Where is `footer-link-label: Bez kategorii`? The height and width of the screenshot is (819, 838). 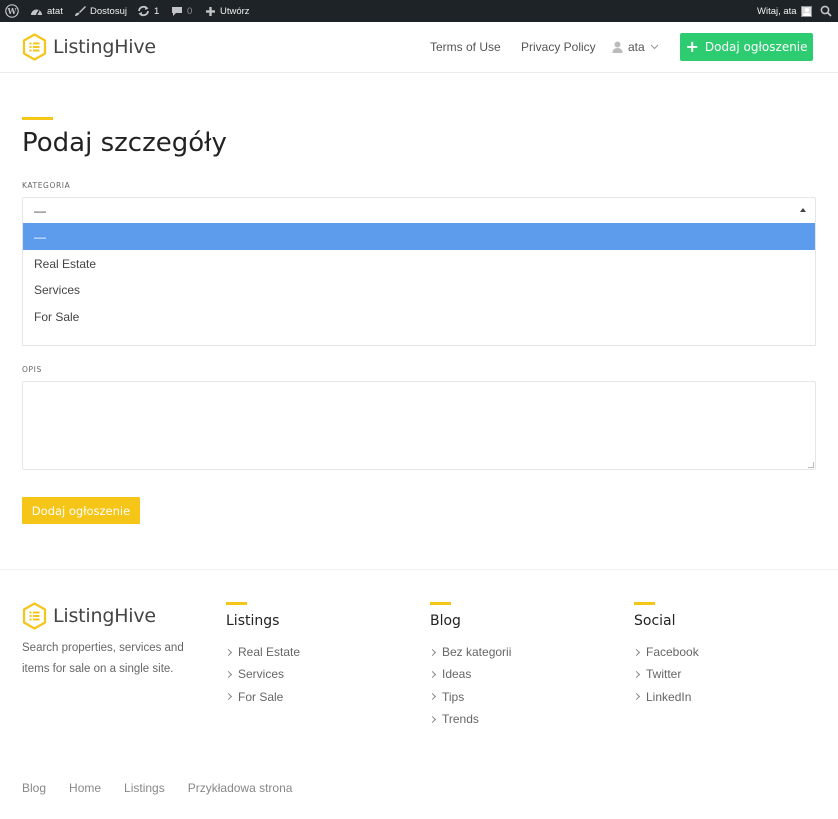
footer-link-label: Bez kategorii is located at coordinates (477, 652).